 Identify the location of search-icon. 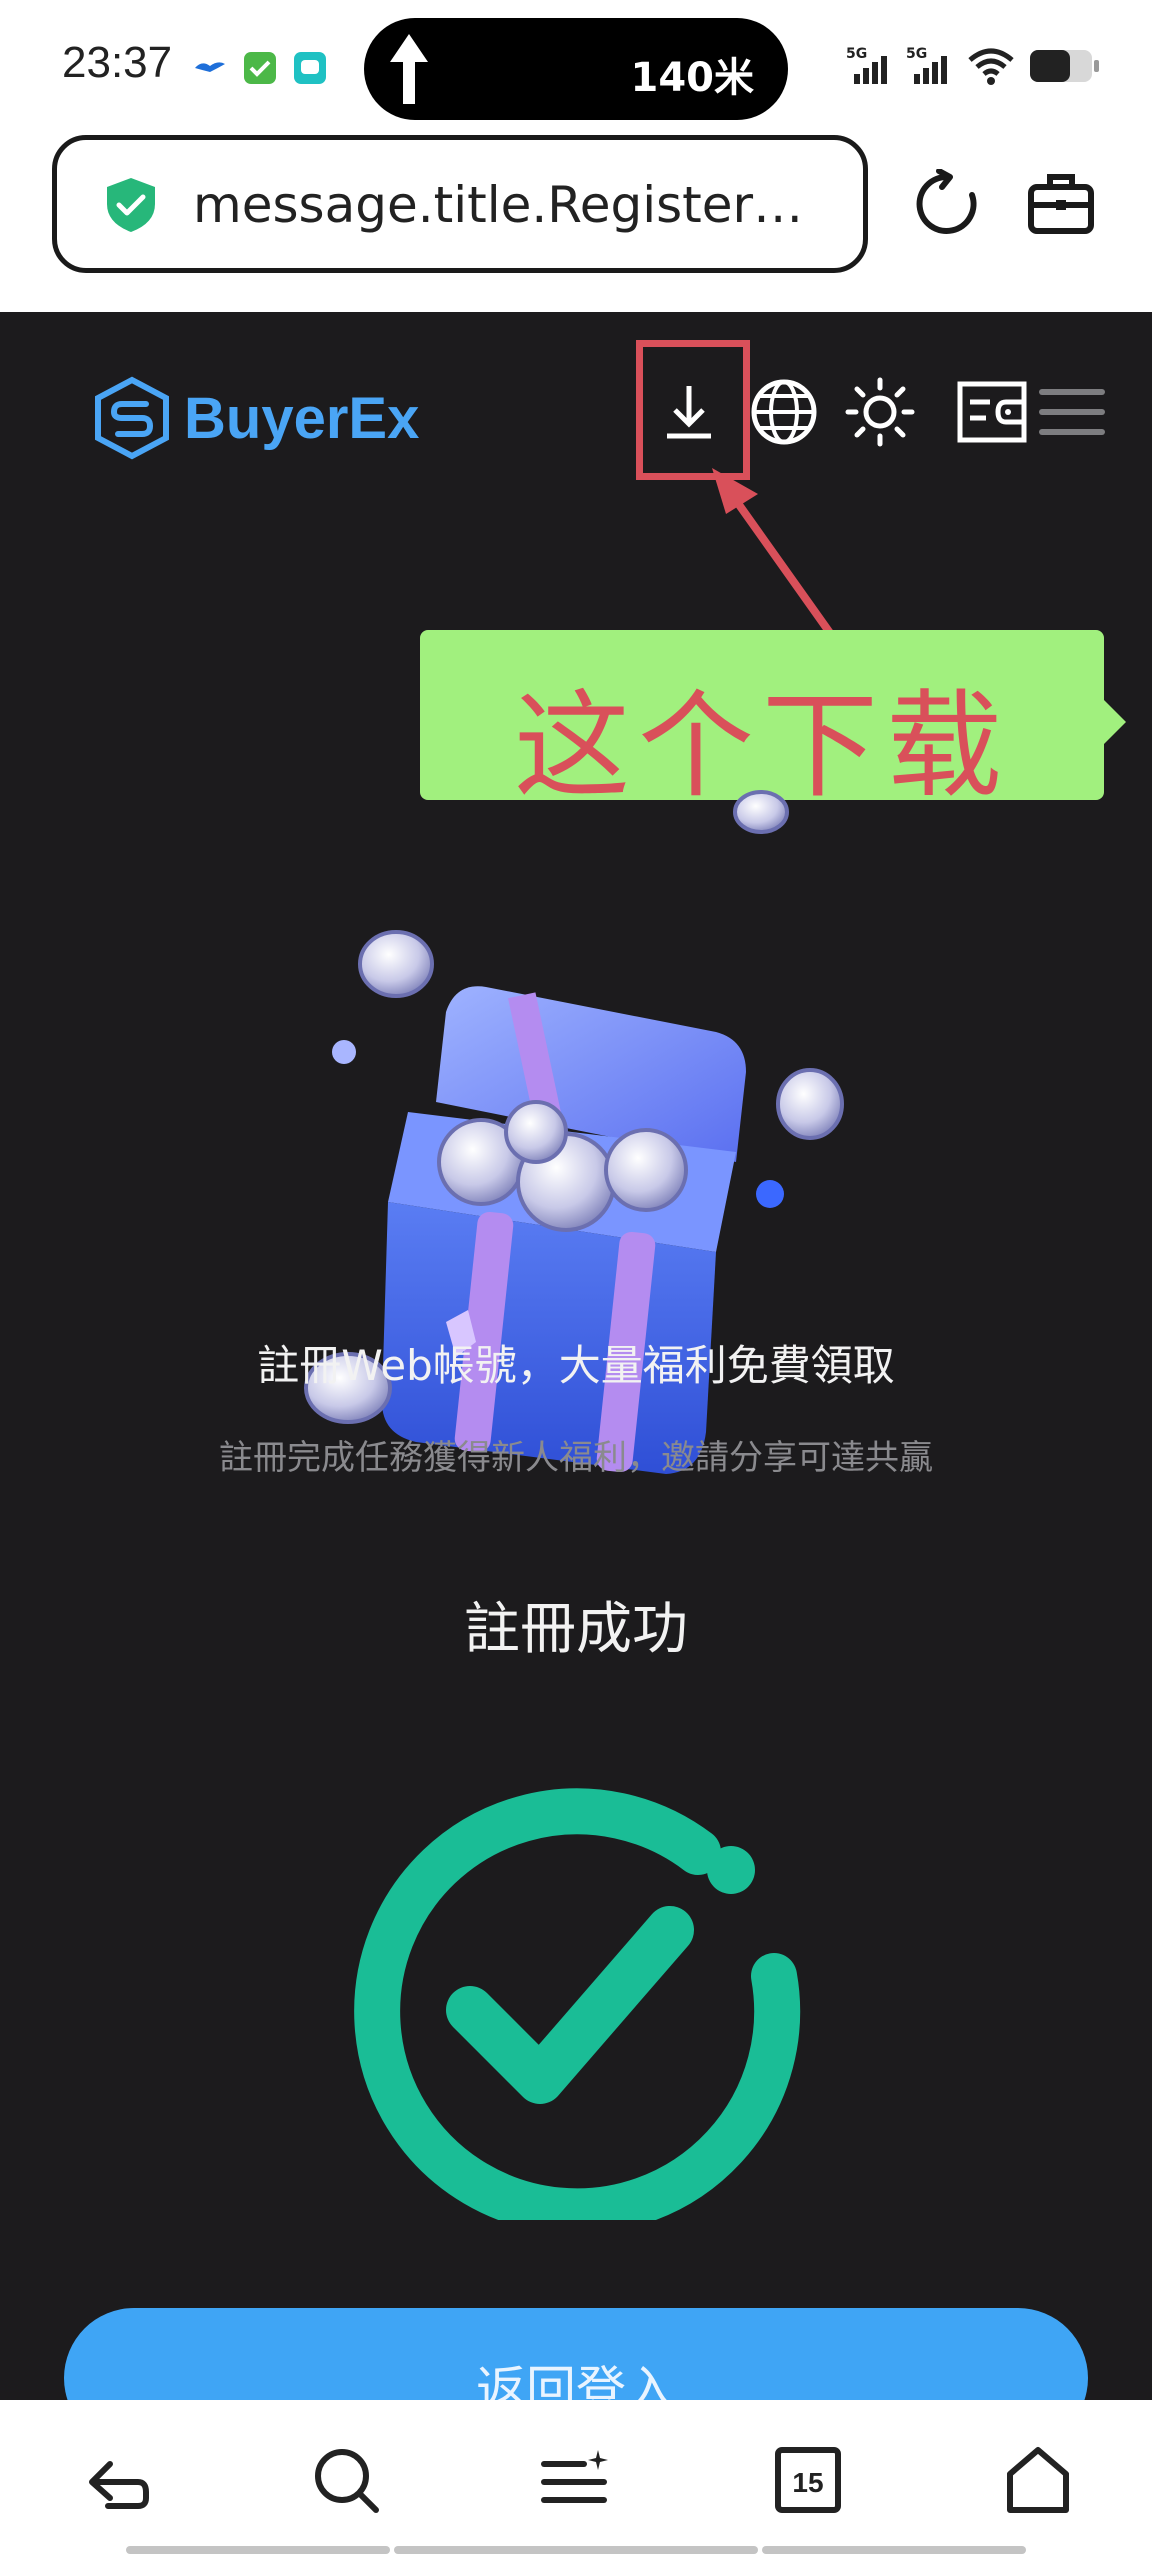
(346, 2480).